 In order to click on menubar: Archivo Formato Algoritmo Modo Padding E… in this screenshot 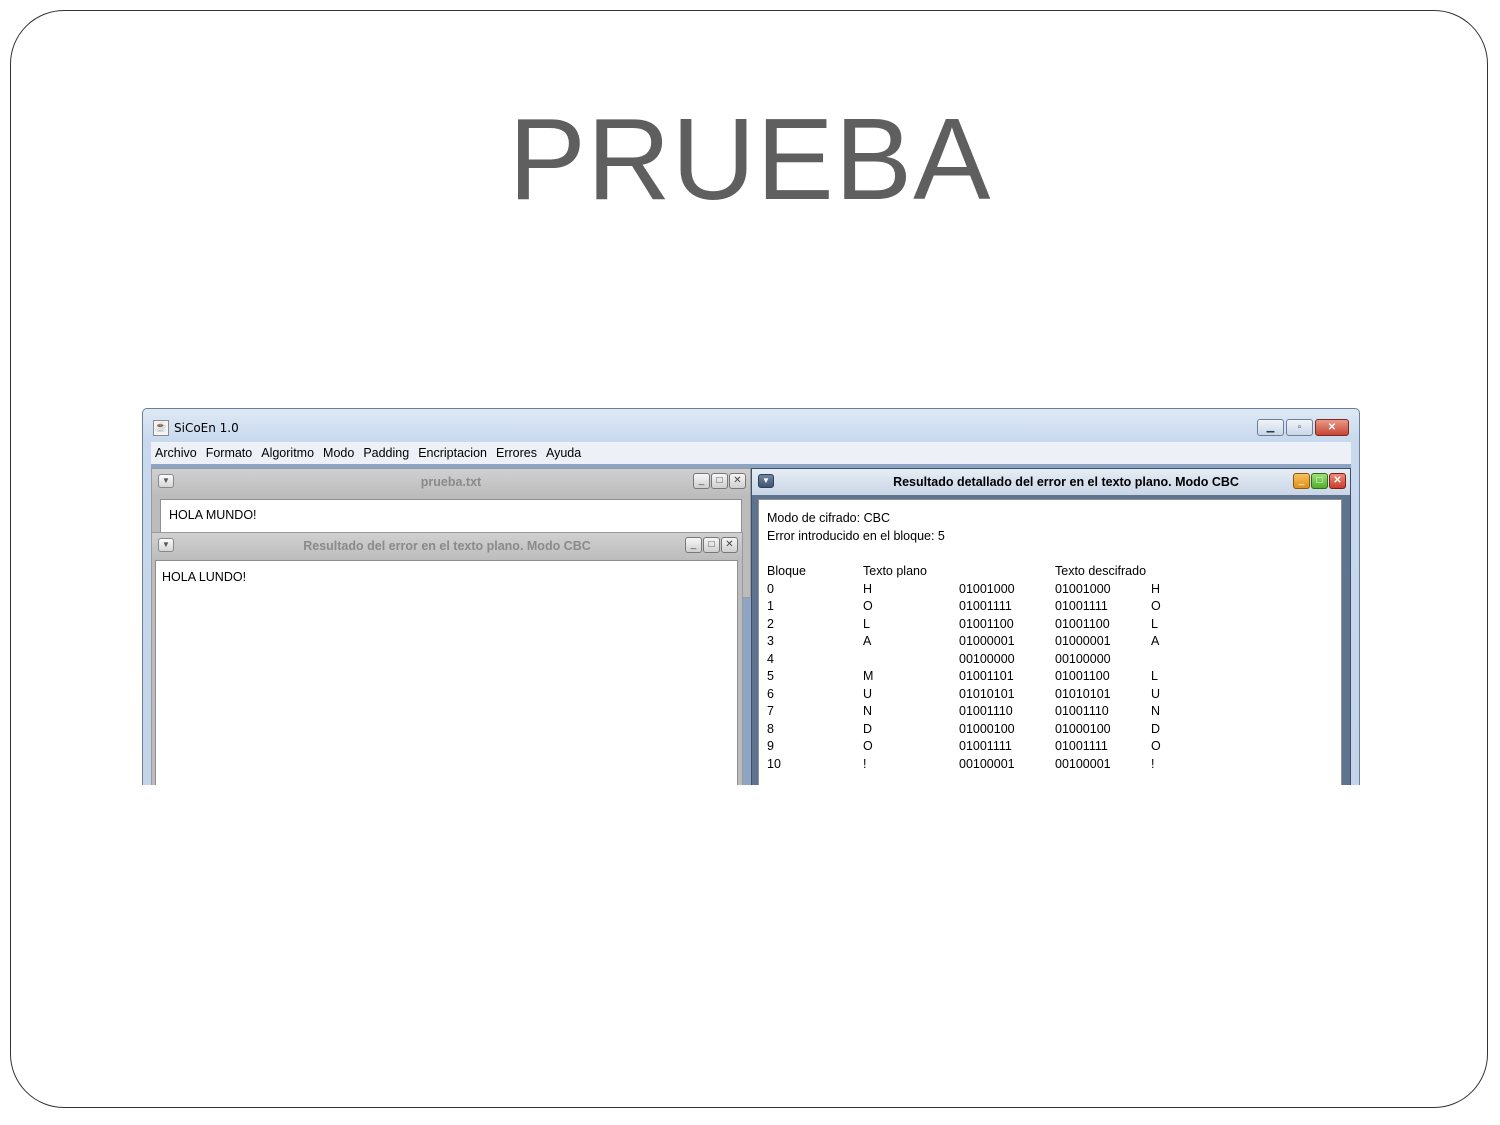, I will do `click(751, 453)`.